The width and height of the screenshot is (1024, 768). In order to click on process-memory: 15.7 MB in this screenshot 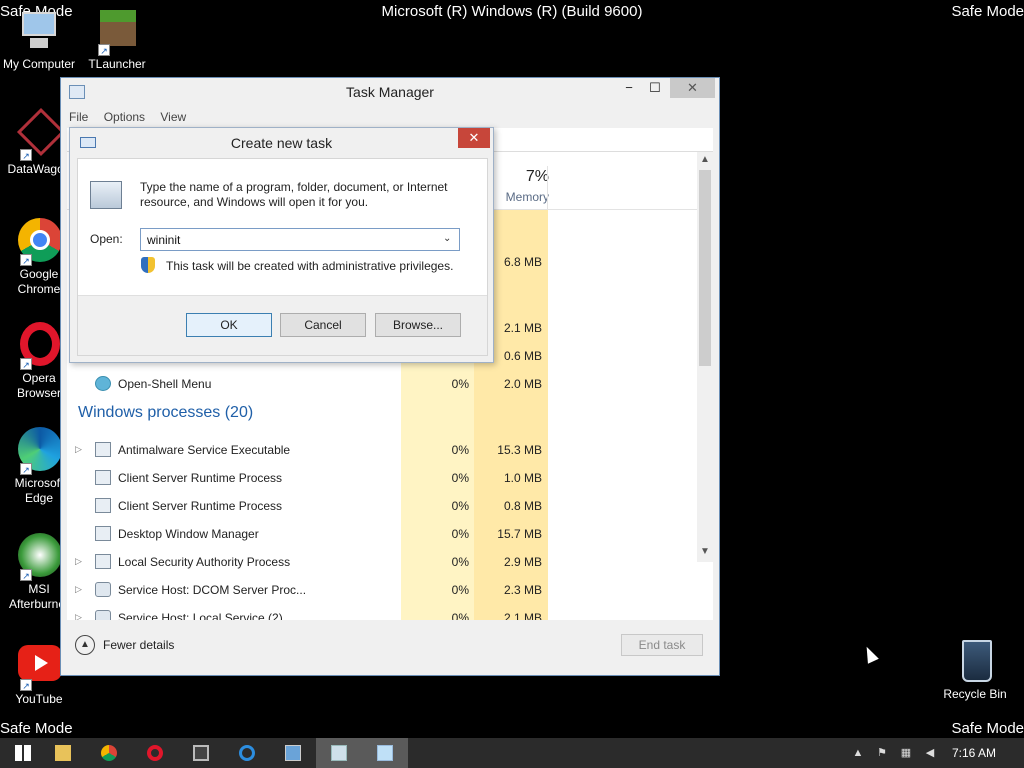, I will do `click(519, 534)`.